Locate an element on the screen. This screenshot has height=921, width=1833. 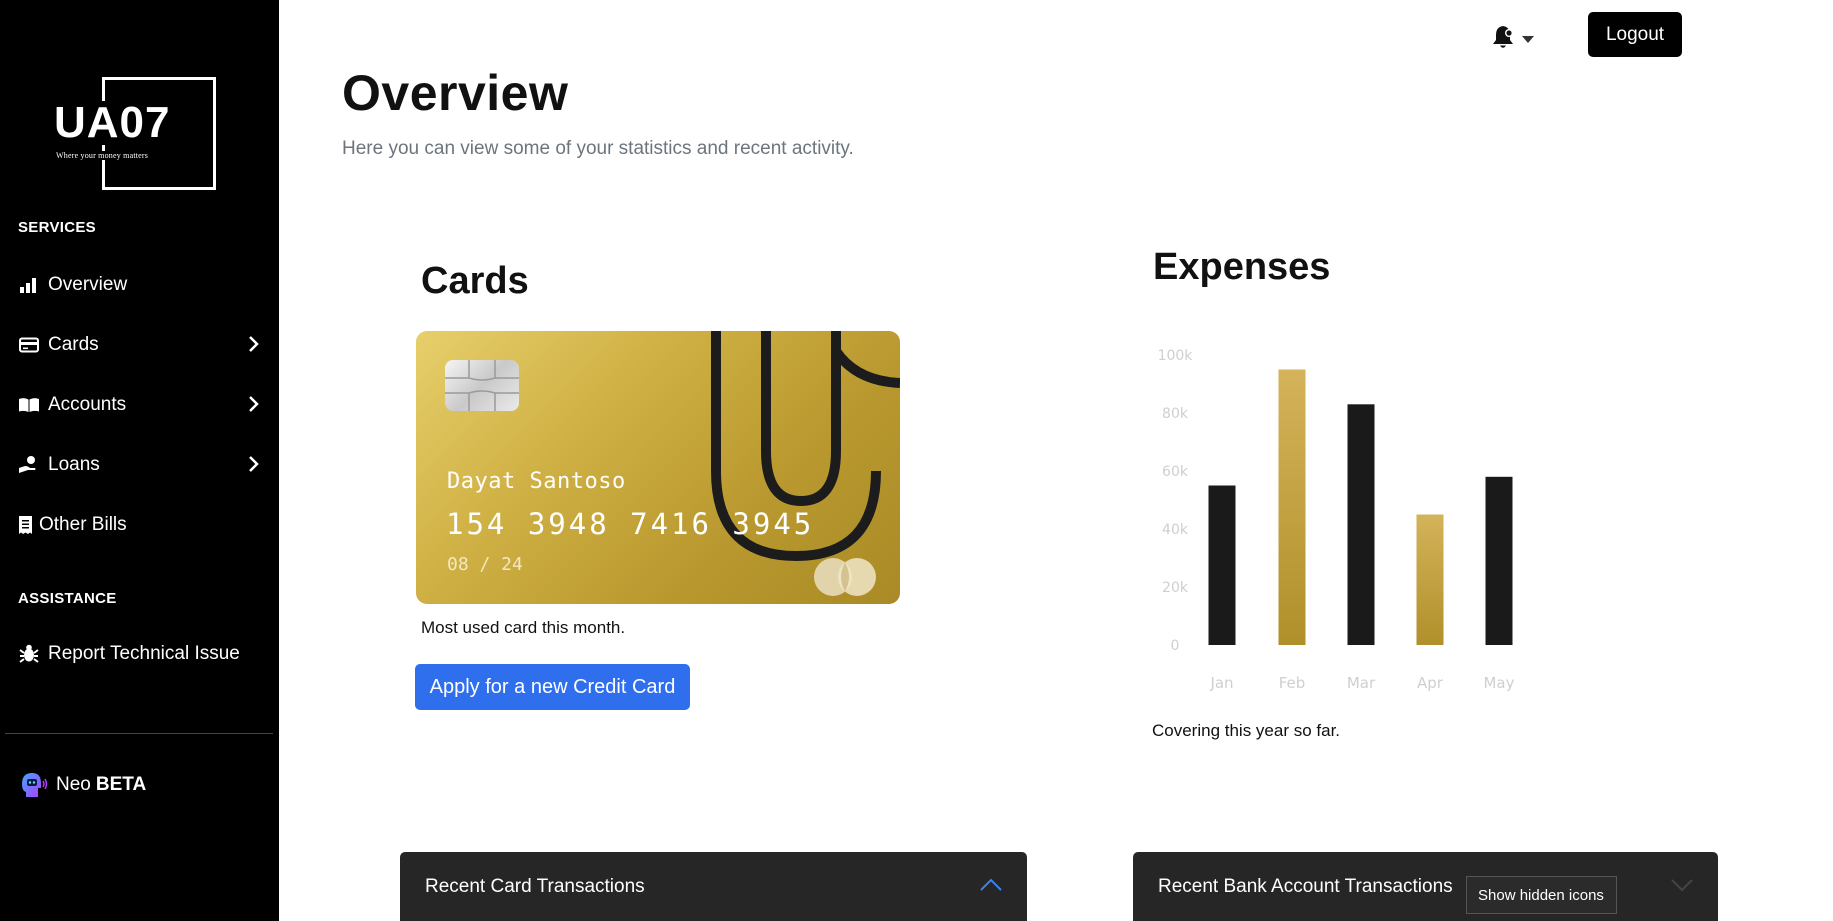
recent-bank-transactions-panel: Recent Bank Account Transactions is located at coordinates (1425, 886).